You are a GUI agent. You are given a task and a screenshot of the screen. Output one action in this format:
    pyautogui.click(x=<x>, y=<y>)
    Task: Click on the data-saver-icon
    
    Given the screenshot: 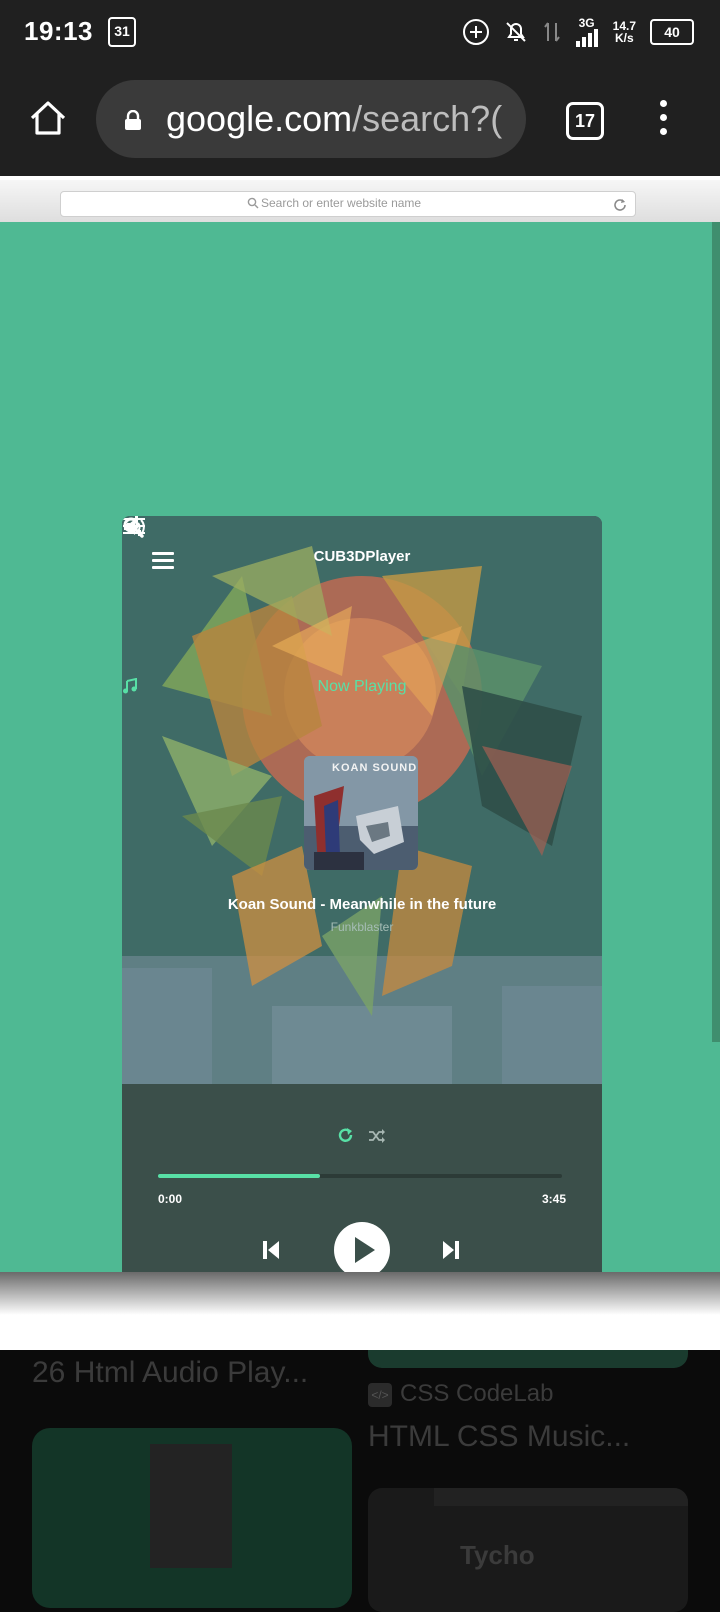 What is the action you would take?
    pyautogui.click(x=475, y=32)
    